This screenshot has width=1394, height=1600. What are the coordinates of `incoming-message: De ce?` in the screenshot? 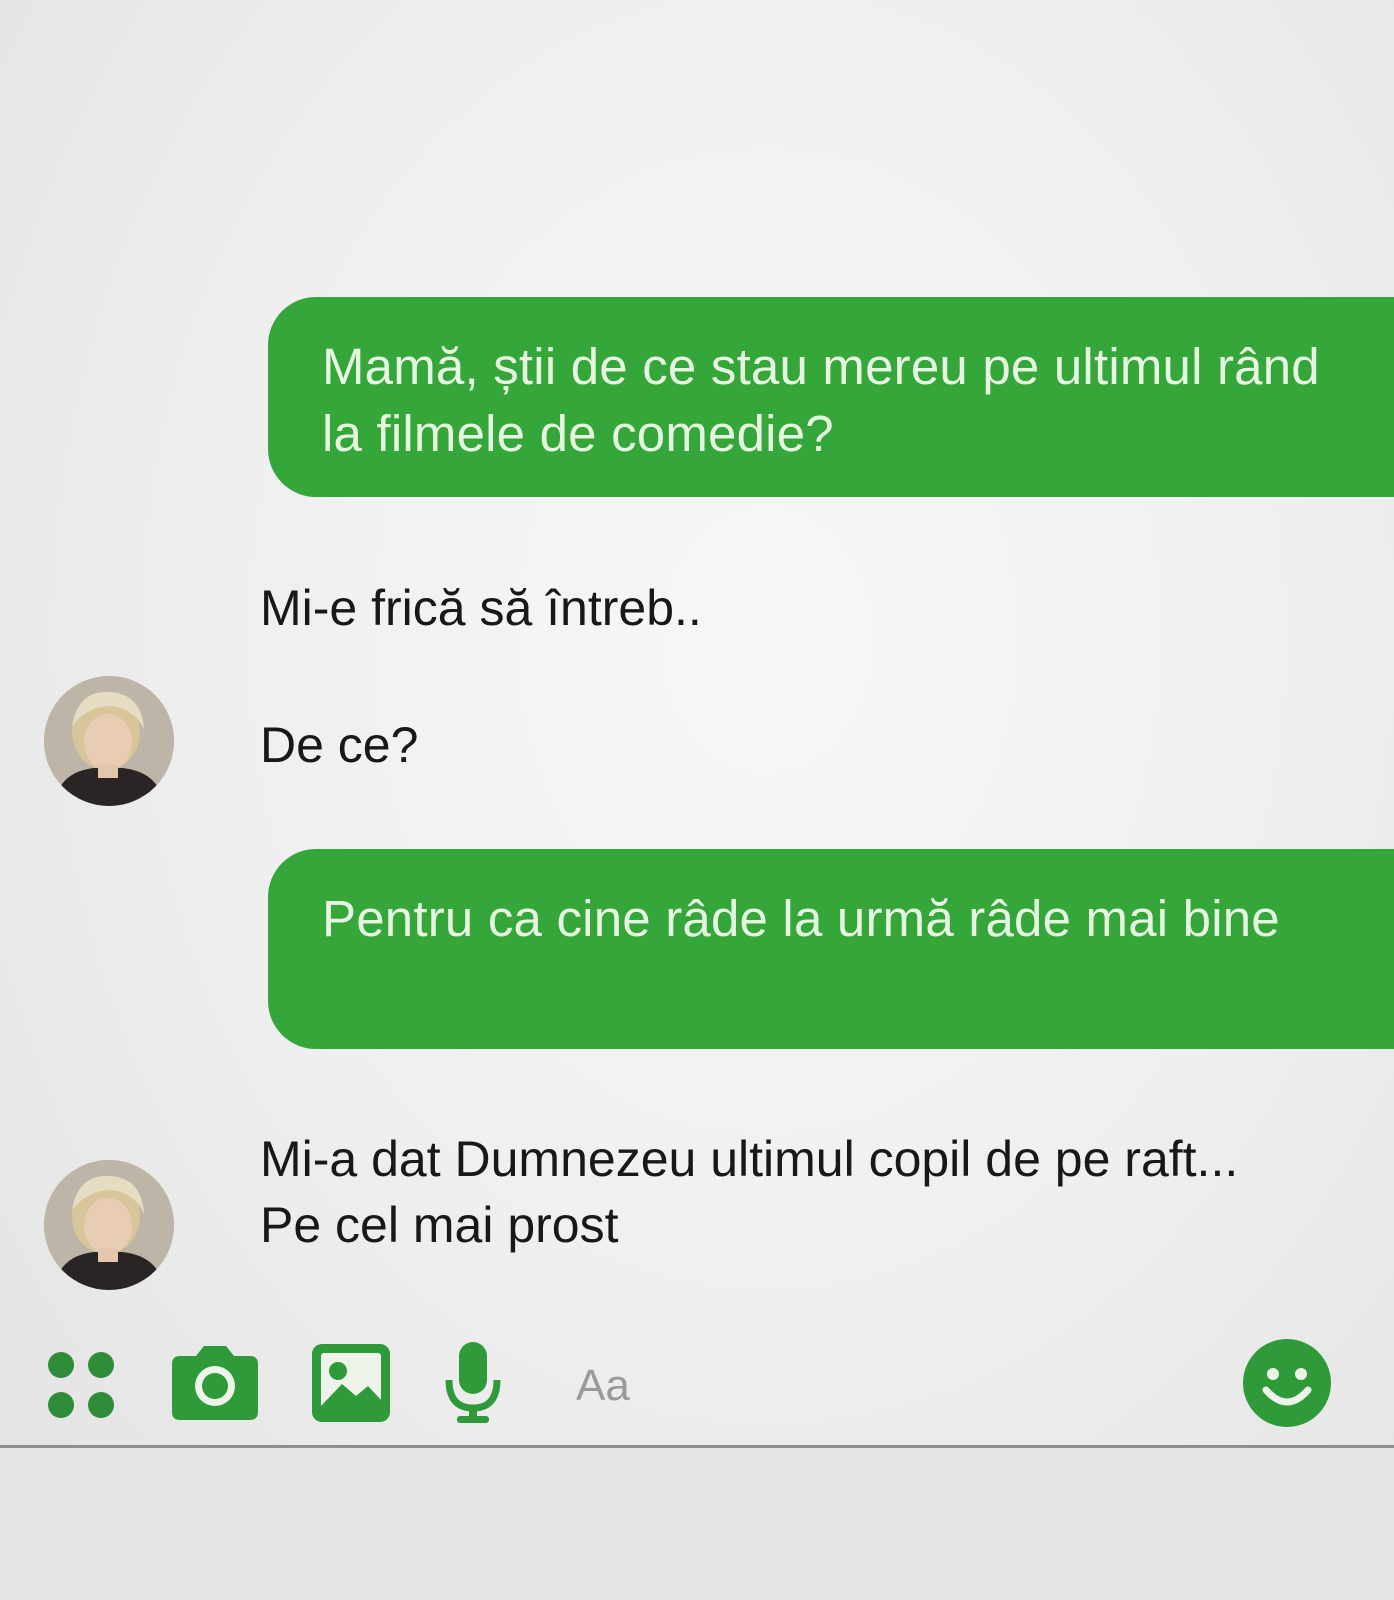 It's located at (339, 745).